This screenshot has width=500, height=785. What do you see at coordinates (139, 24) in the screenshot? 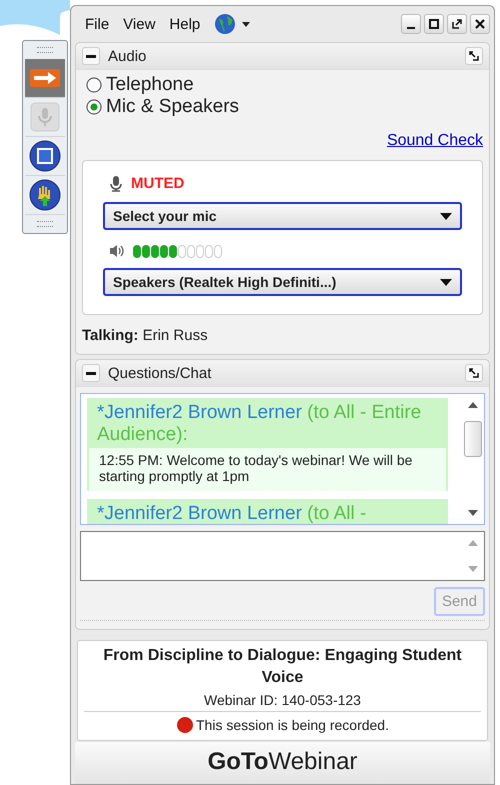
I see `menu-item: View` at bounding box center [139, 24].